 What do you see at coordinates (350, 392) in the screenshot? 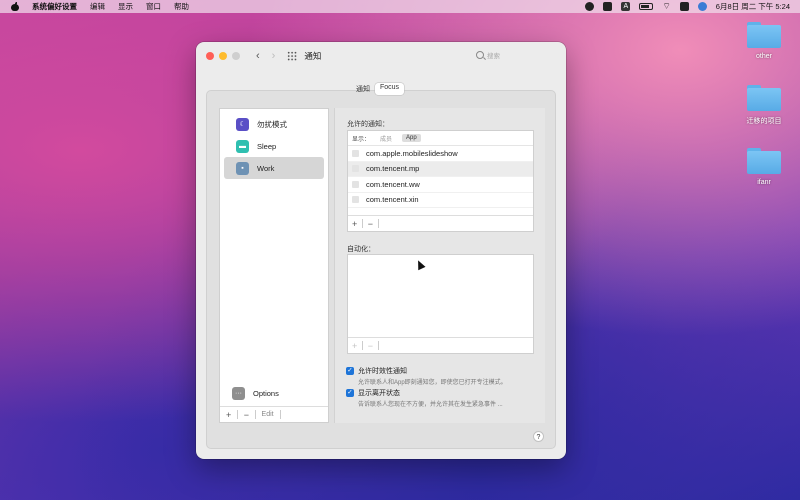
I see `share-status-checkbox: ✓` at bounding box center [350, 392].